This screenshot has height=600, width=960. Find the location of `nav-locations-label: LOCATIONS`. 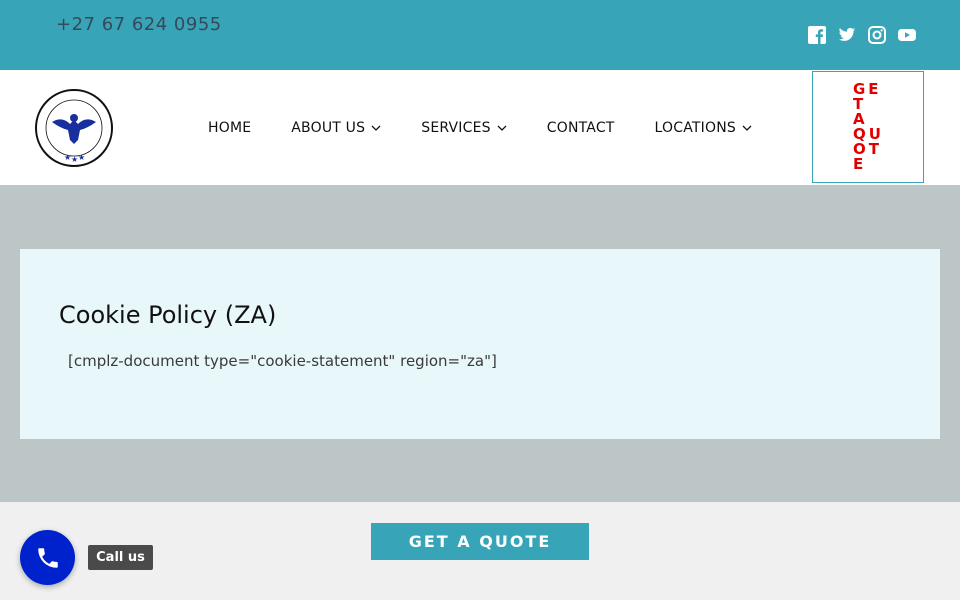

nav-locations-label: LOCATIONS is located at coordinates (695, 127).